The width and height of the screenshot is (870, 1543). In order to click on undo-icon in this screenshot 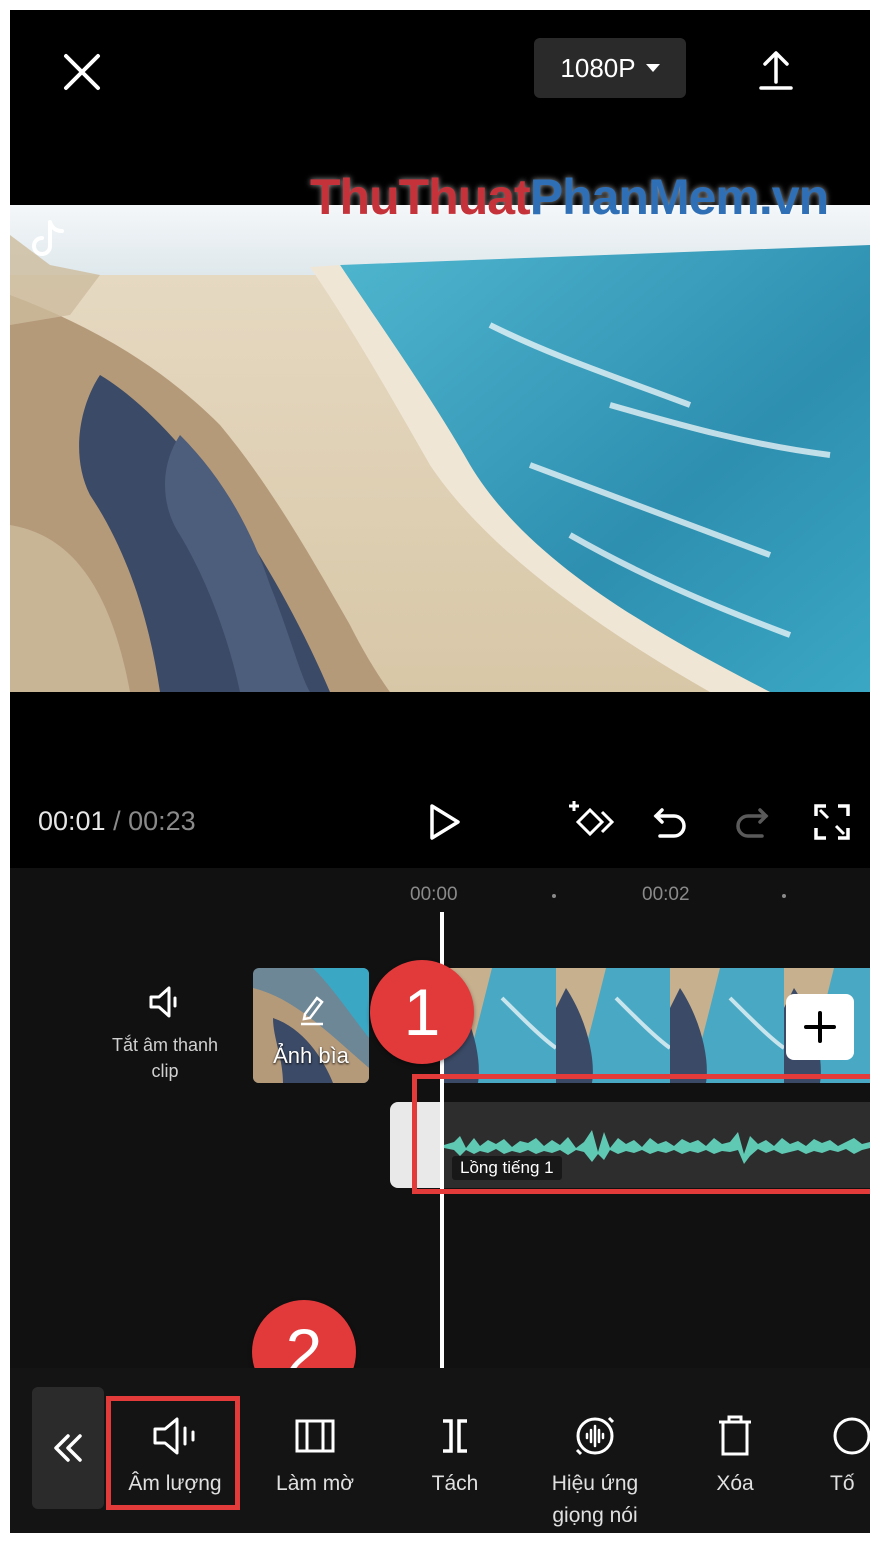, I will do `click(669, 823)`.